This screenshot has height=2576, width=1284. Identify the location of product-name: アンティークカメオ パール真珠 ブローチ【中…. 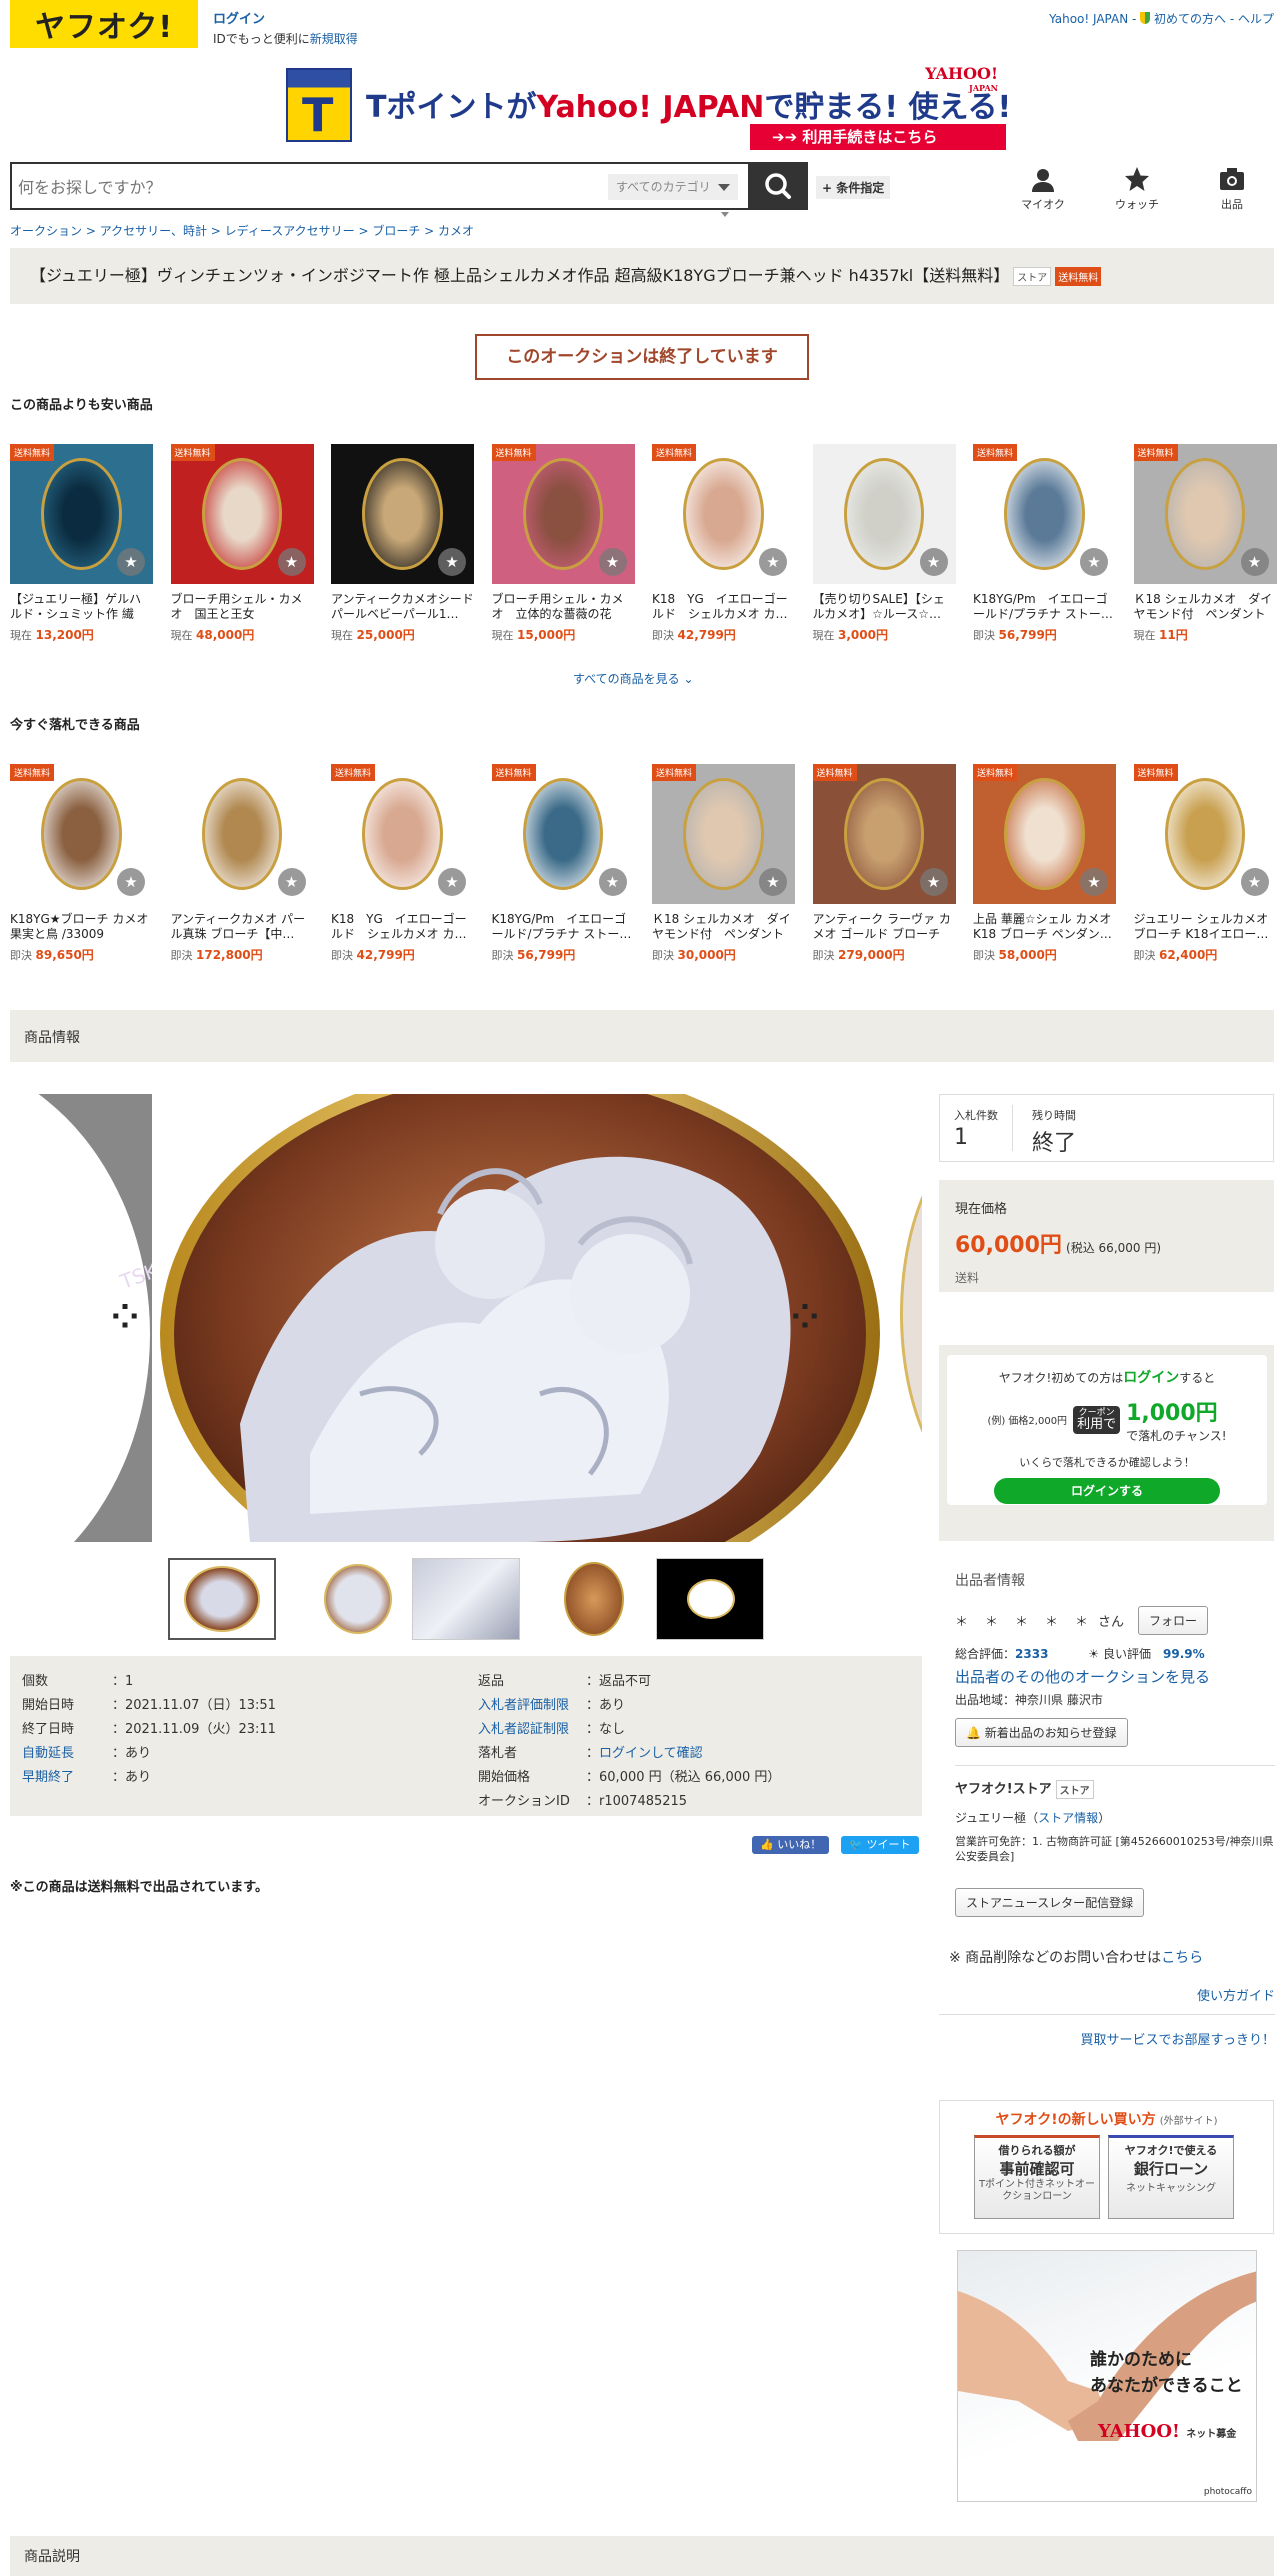
(242, 927).